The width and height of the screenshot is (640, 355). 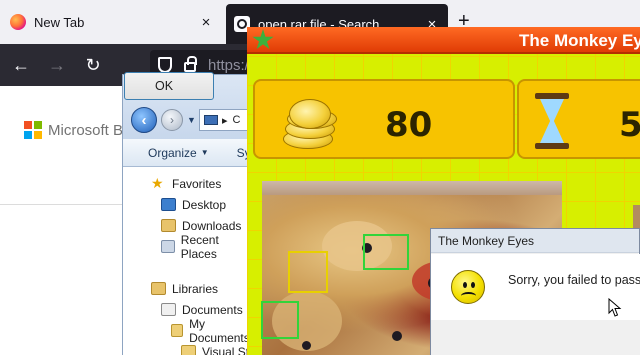 What do you see at coordinates (21, 65) in the screenshot?
I see `back-button: ←` at bounding box center [21, 65].